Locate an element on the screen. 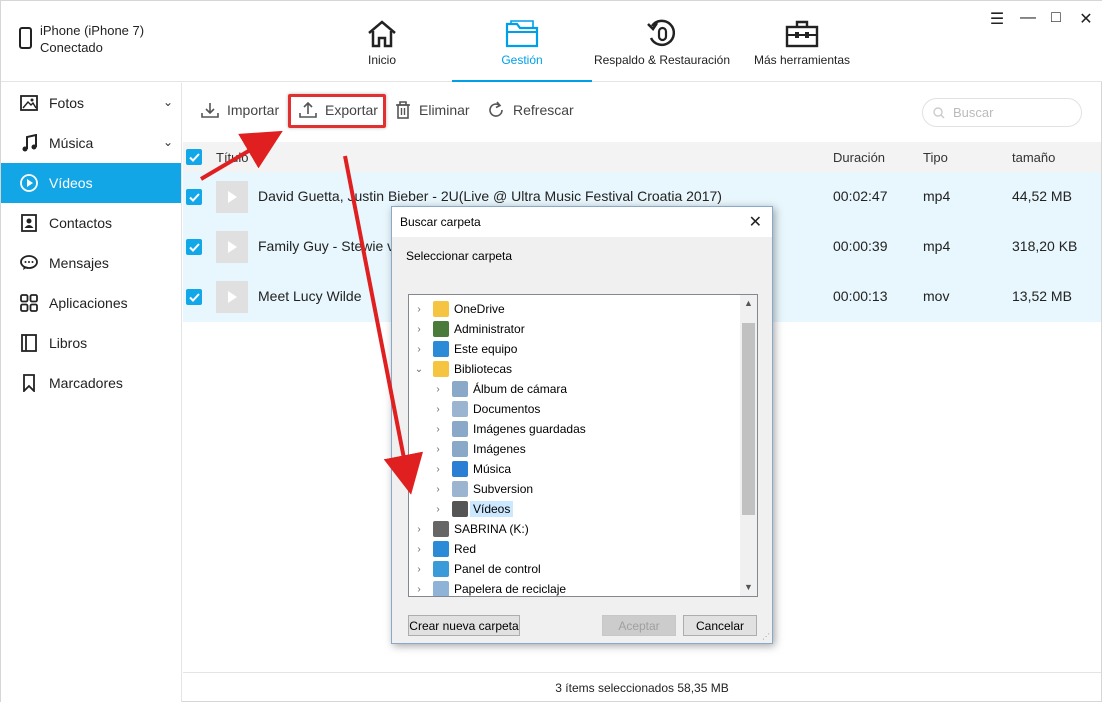  tree-item: › Álbum de cámara is located at coordinates (499, 389).